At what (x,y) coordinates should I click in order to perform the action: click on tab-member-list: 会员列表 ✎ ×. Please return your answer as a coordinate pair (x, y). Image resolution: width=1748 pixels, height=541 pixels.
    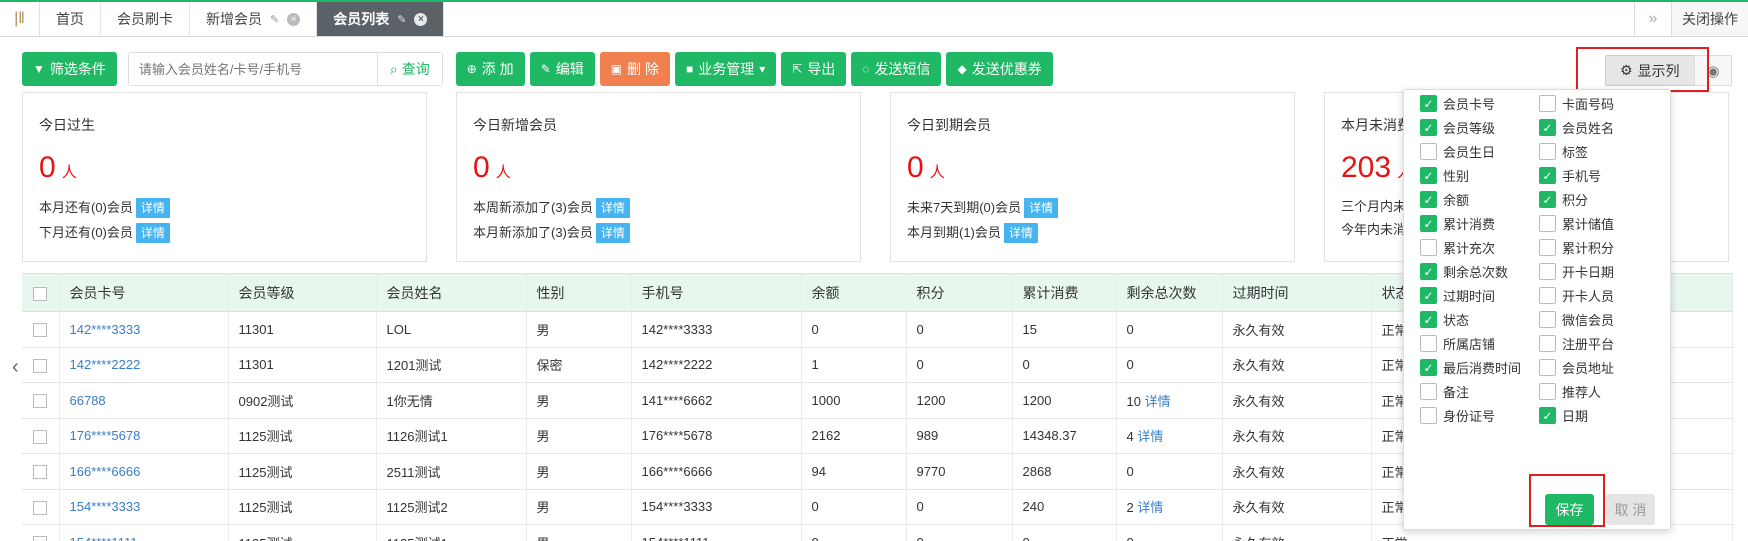
    Looking at the image, I should click on (381, 19).